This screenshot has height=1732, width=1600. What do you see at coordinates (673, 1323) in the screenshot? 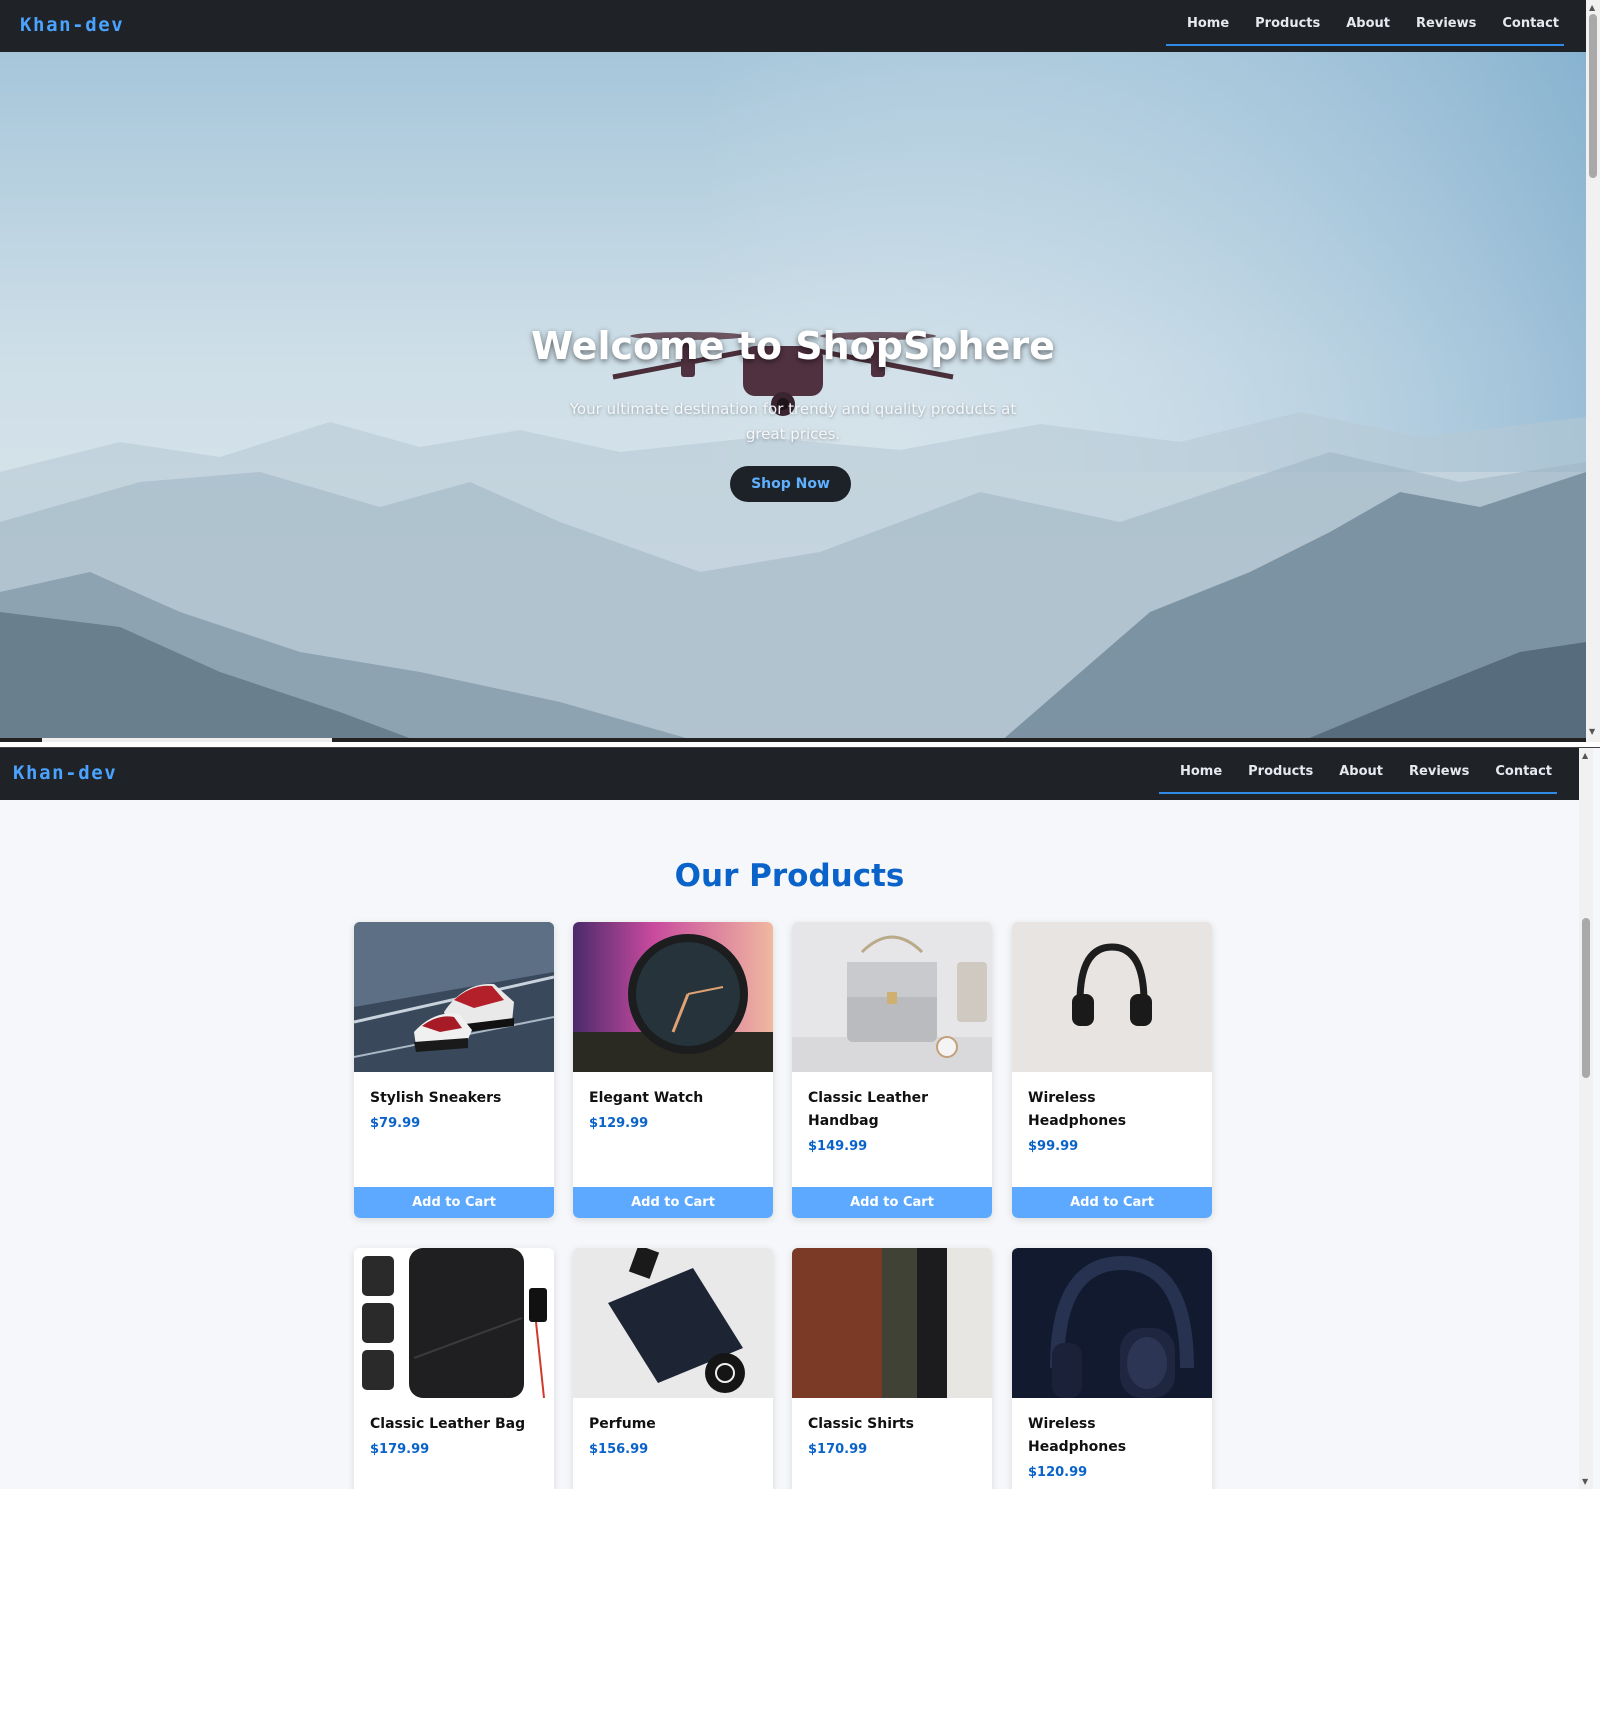
I see `perfume-image` at bounding box center [673, 1323].